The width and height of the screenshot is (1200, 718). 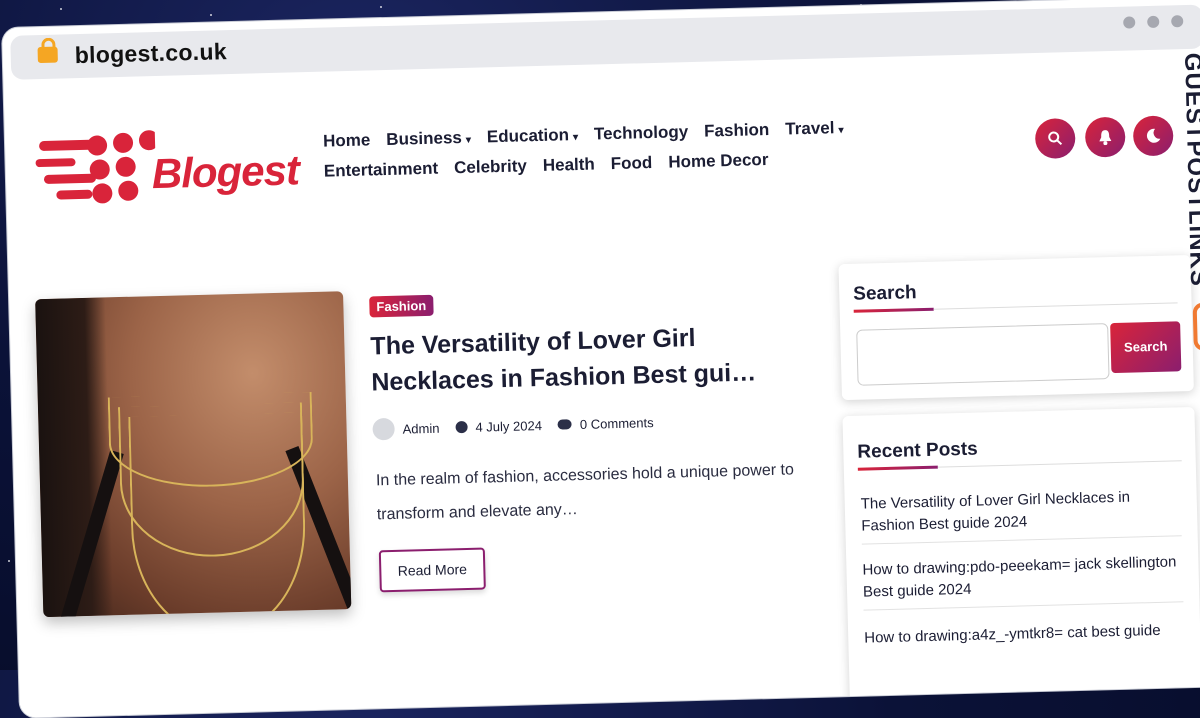 I want to click on window-controls, so click(x=1153, y=22).